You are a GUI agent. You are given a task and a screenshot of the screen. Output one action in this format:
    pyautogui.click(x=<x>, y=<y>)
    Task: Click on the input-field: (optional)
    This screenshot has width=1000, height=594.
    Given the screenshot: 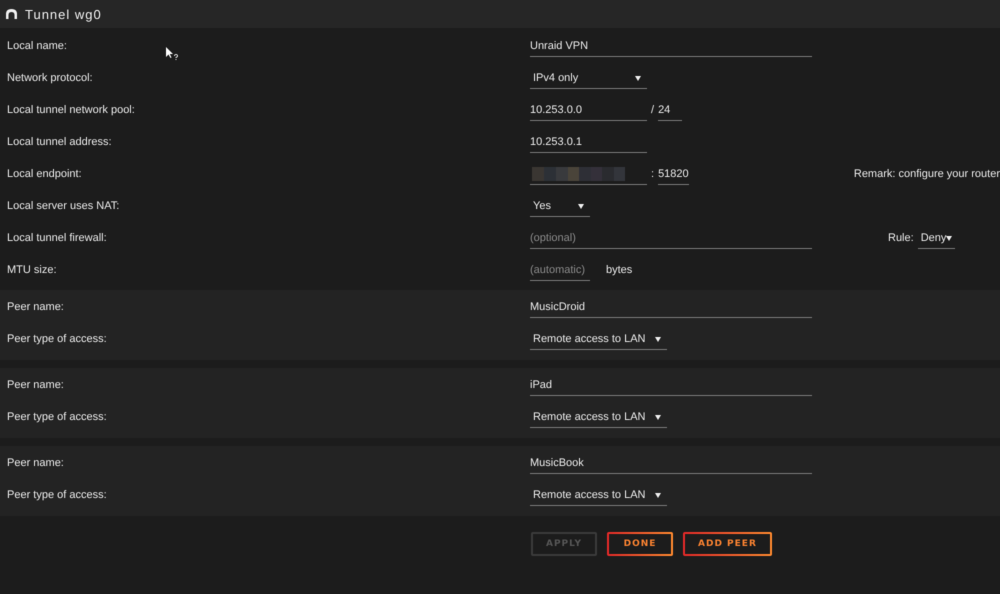 What is the action you would take?
    pyautogui.click(x=671, y=238)
    